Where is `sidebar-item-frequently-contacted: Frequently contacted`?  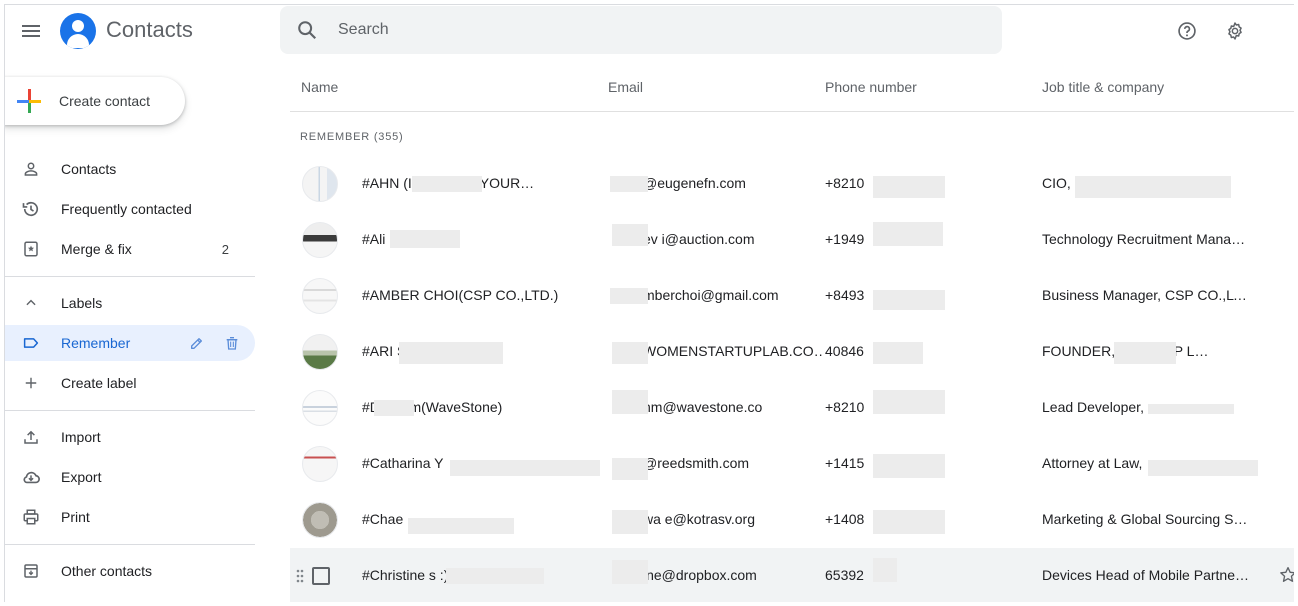
sidebar-item-frequently-contacted: Frequently contacted is located at coordinates (130, 209).